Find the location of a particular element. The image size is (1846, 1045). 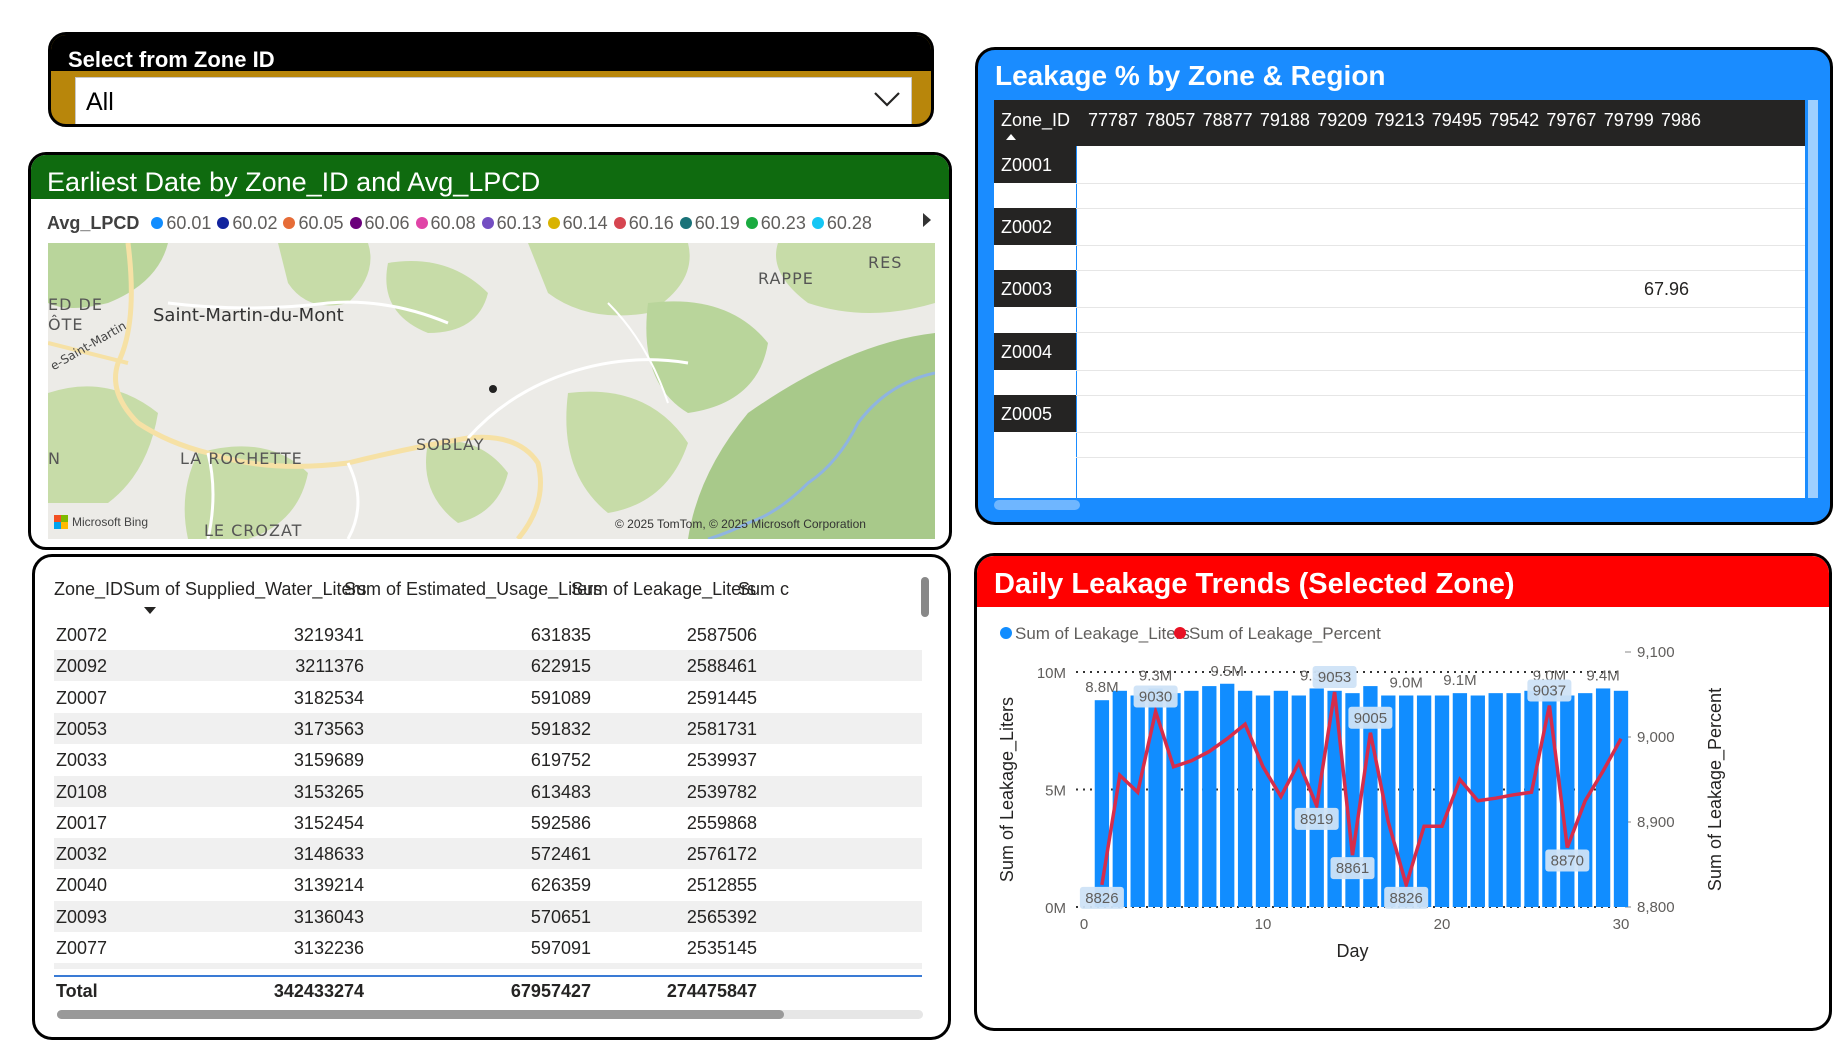

sort-ascending-icon is located at coordinates (1011, 137).